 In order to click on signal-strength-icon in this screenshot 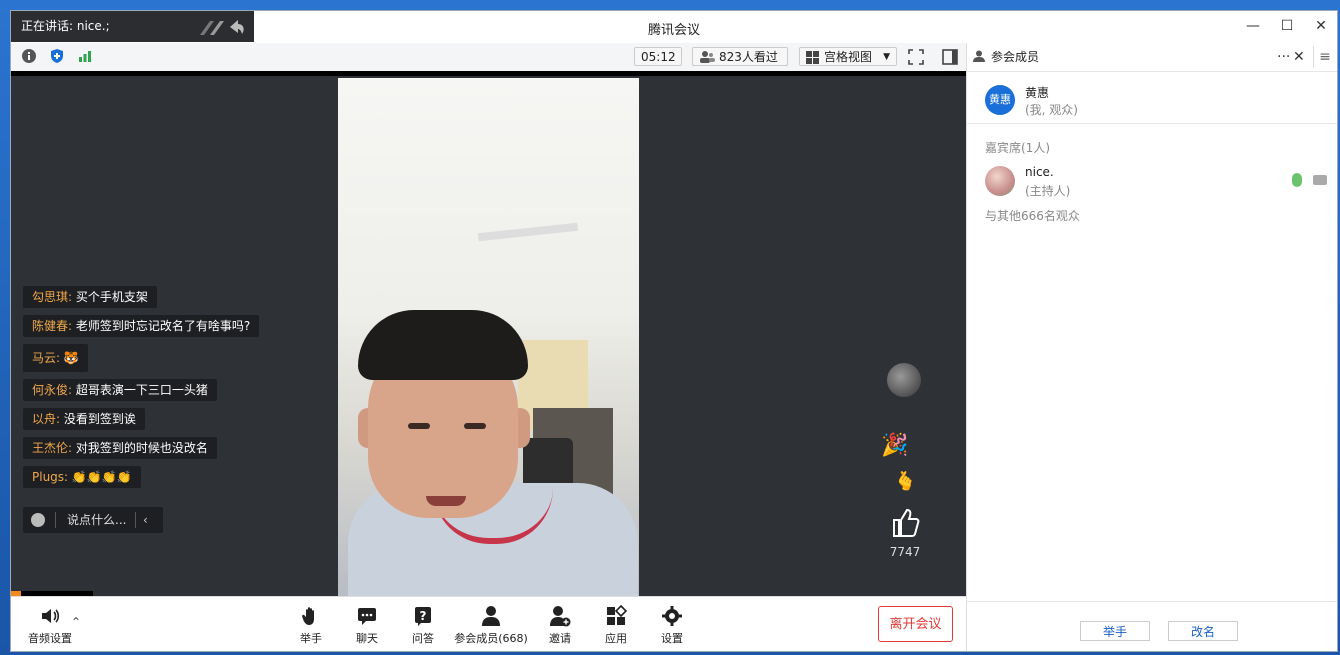, I will do `click(85, 56)`.